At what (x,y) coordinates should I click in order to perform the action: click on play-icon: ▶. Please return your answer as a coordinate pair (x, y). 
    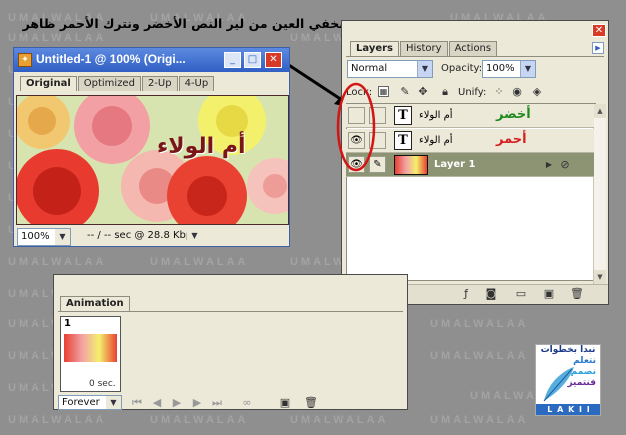
    Looking at the image, I should click on (177, 403).